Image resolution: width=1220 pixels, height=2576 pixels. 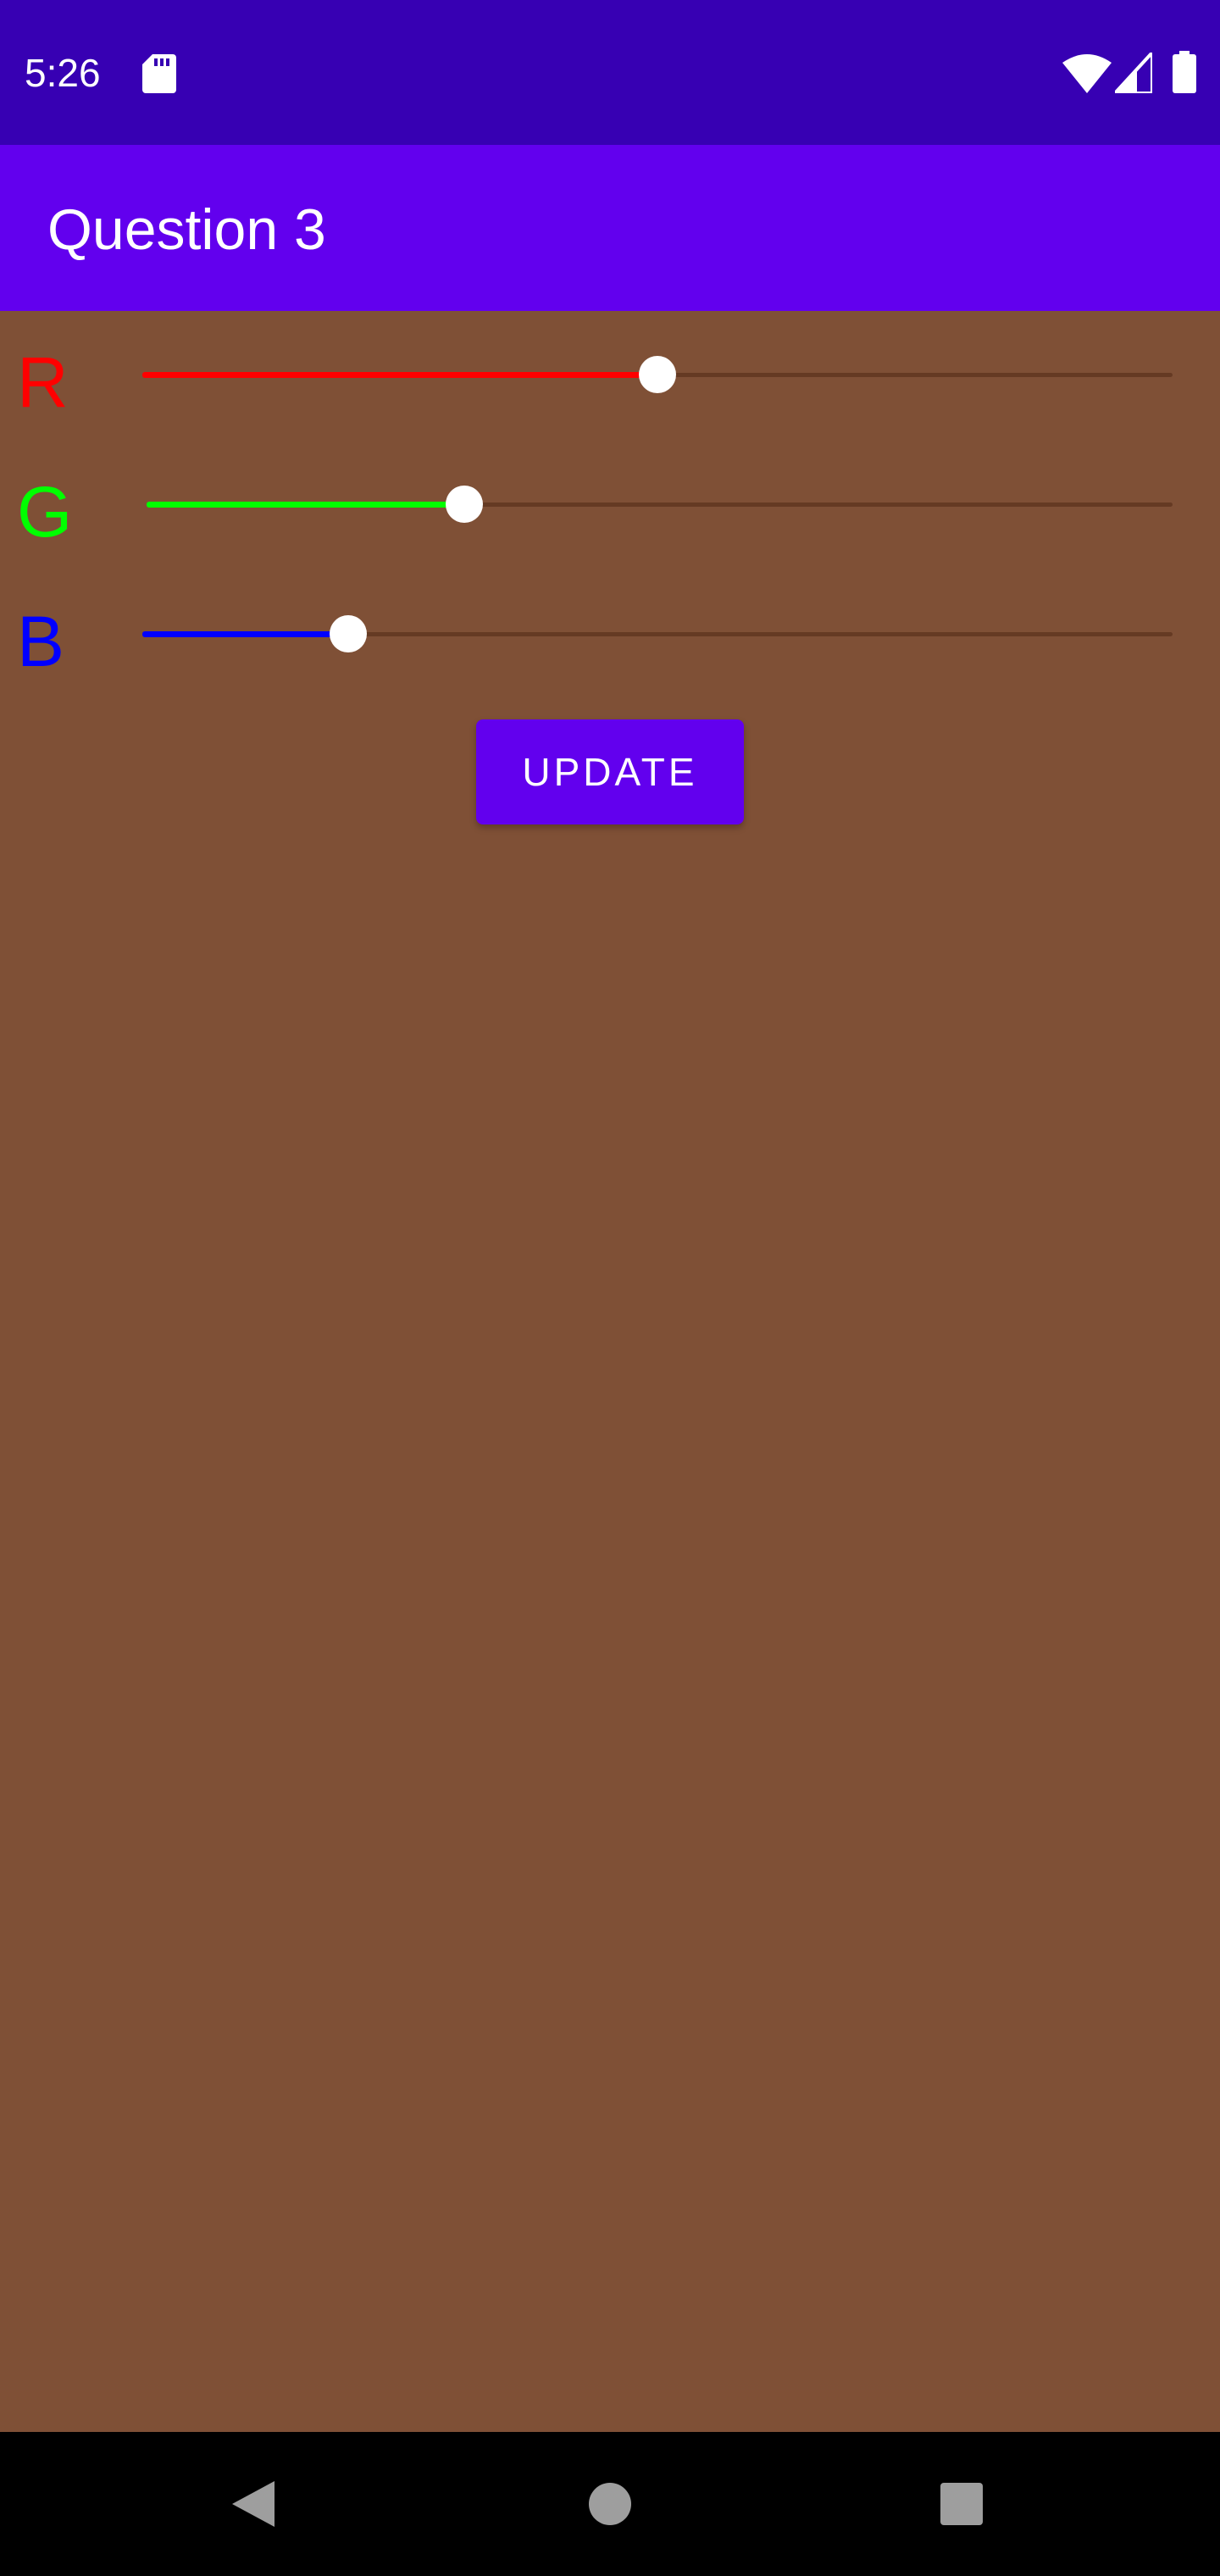 I want to click on green-slider-fill, so click(x=306, y=505).